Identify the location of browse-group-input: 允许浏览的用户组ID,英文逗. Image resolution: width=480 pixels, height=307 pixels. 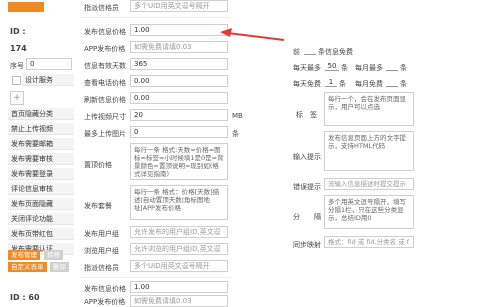
(179, 249).